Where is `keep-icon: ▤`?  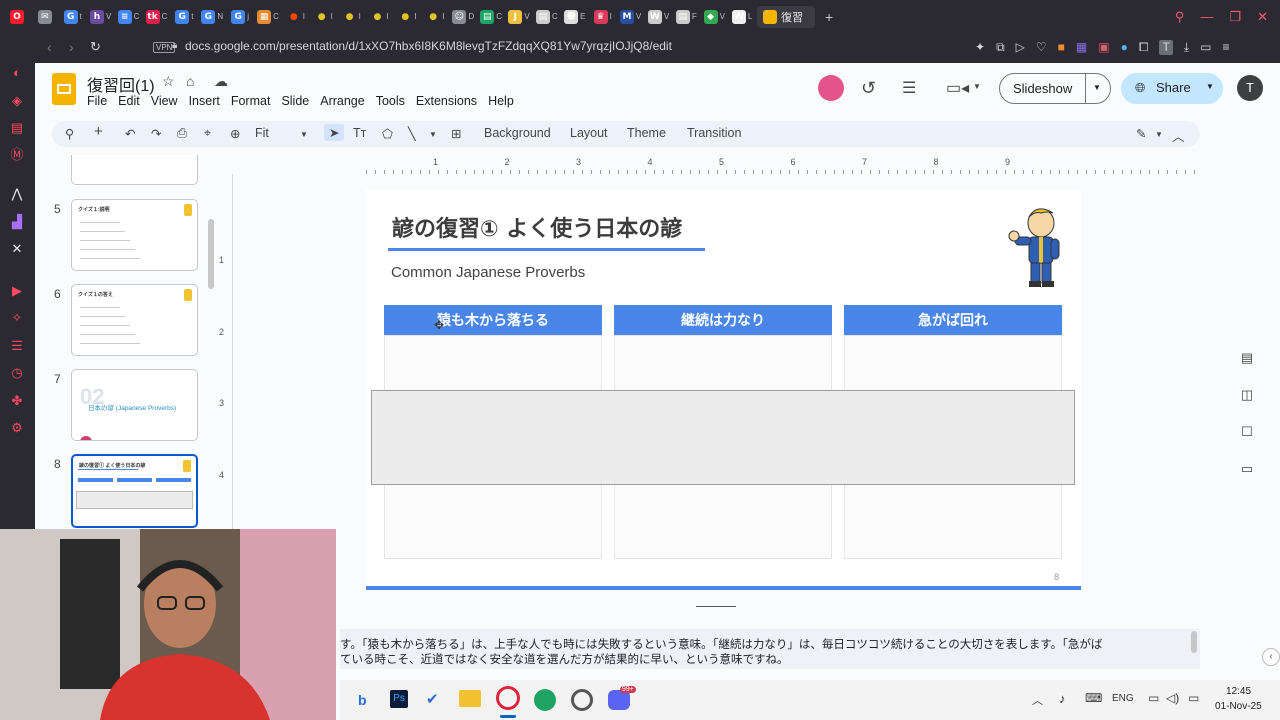
keep-icon: ▤ is located at coordinates (1247, 358).